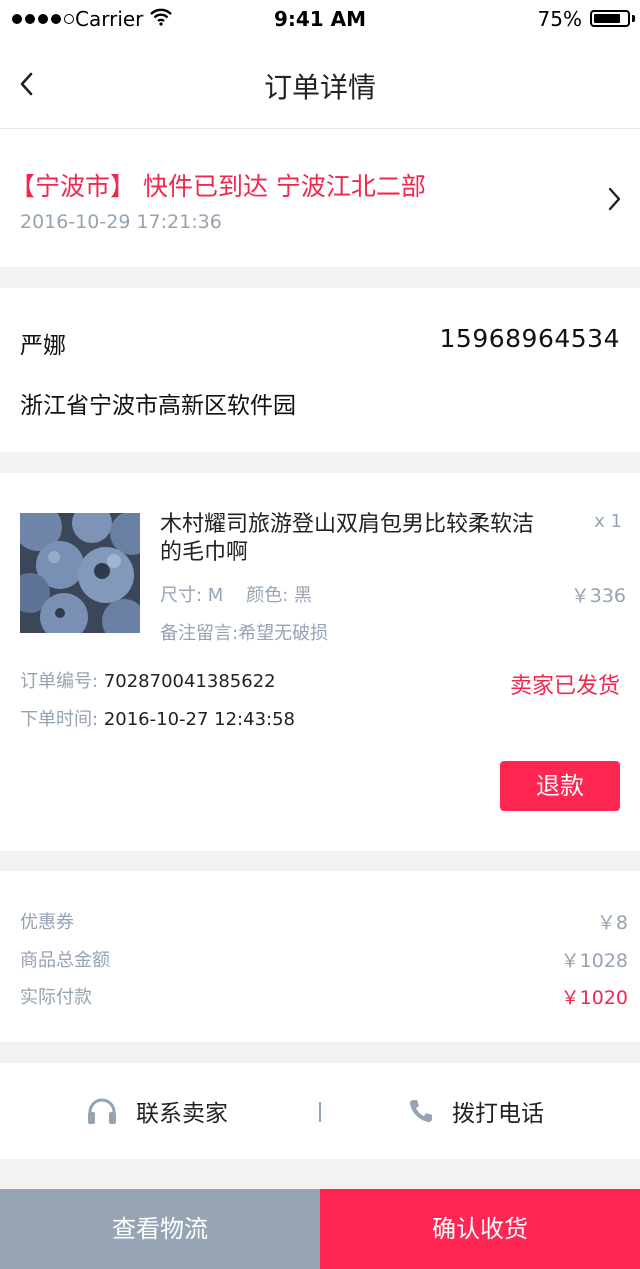 The image size is (640, 1269). I want to click on order-time-row: 下单时间: 2016-10-27 12:43:58, so click(157, 718).